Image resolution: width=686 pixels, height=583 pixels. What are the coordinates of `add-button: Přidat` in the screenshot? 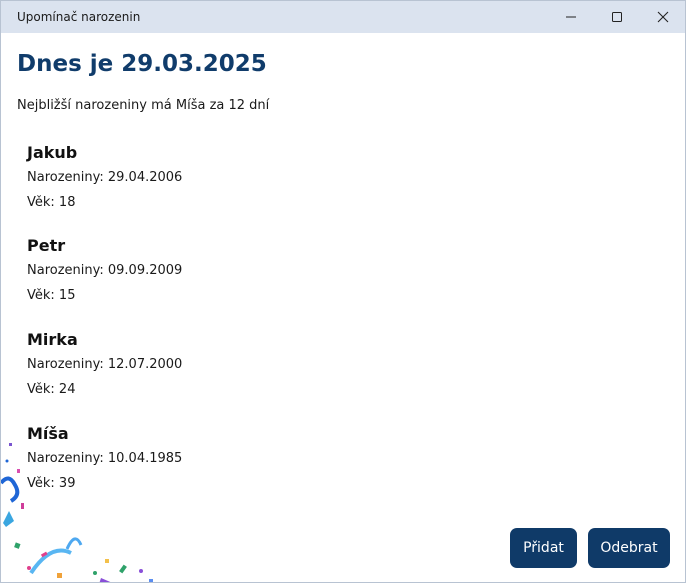 It's located at (543, 548).